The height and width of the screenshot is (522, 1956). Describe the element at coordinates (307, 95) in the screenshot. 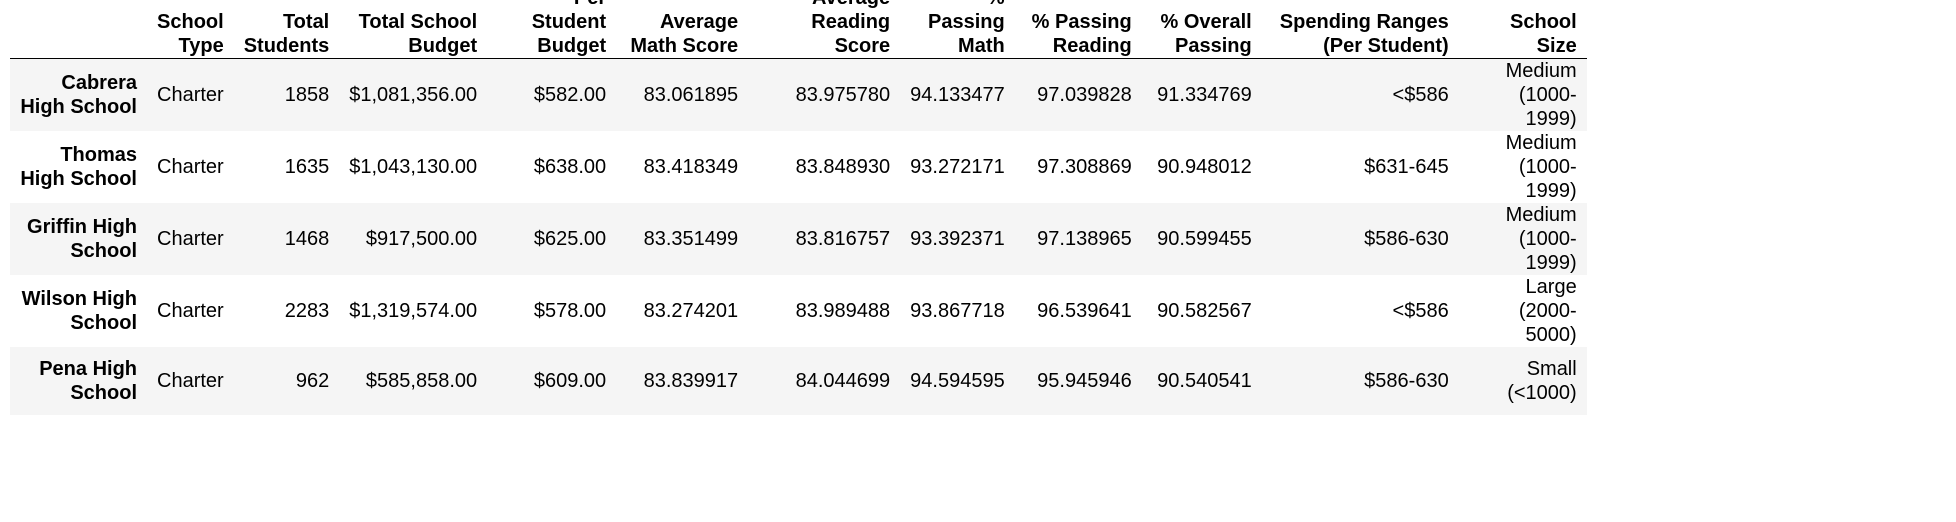

I see `cell-total-students: 1858` at that location.